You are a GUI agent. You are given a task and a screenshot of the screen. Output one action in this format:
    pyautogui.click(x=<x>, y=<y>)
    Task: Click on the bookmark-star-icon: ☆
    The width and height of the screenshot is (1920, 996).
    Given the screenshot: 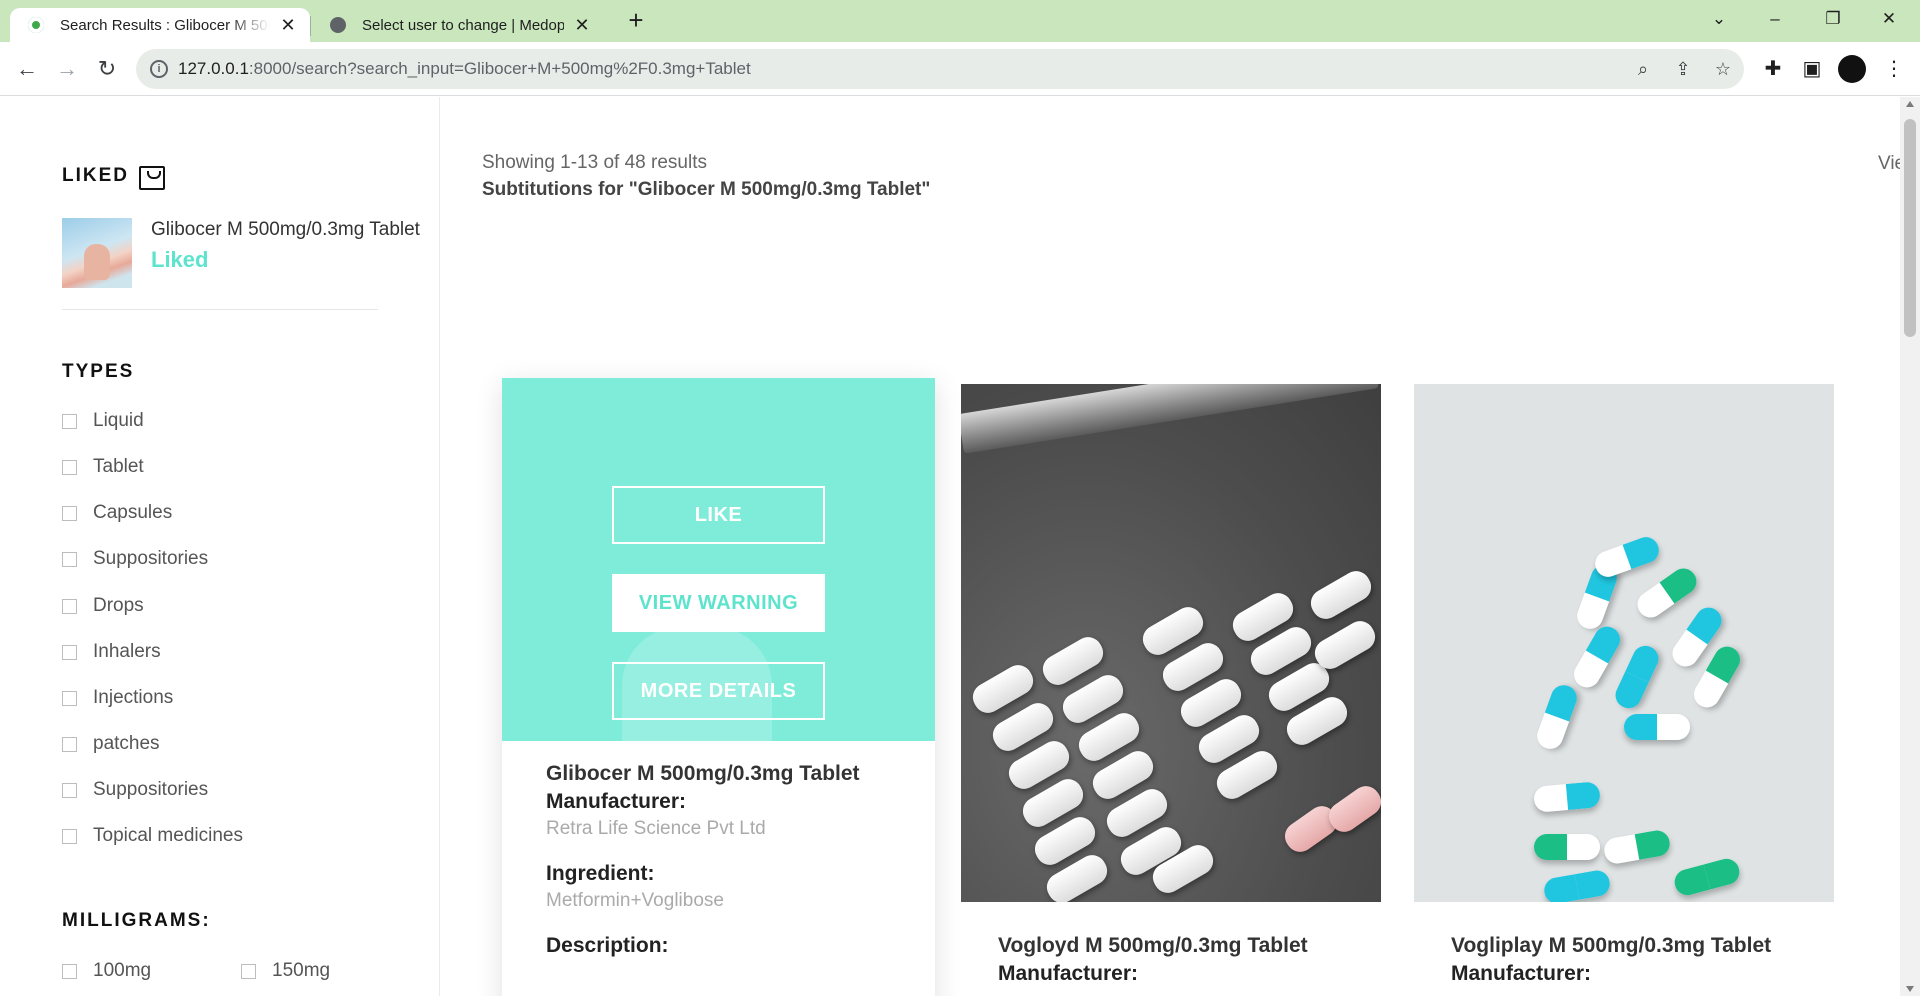 What is the action you would take?
    pyautogui.click(x=1723, y=69)
    